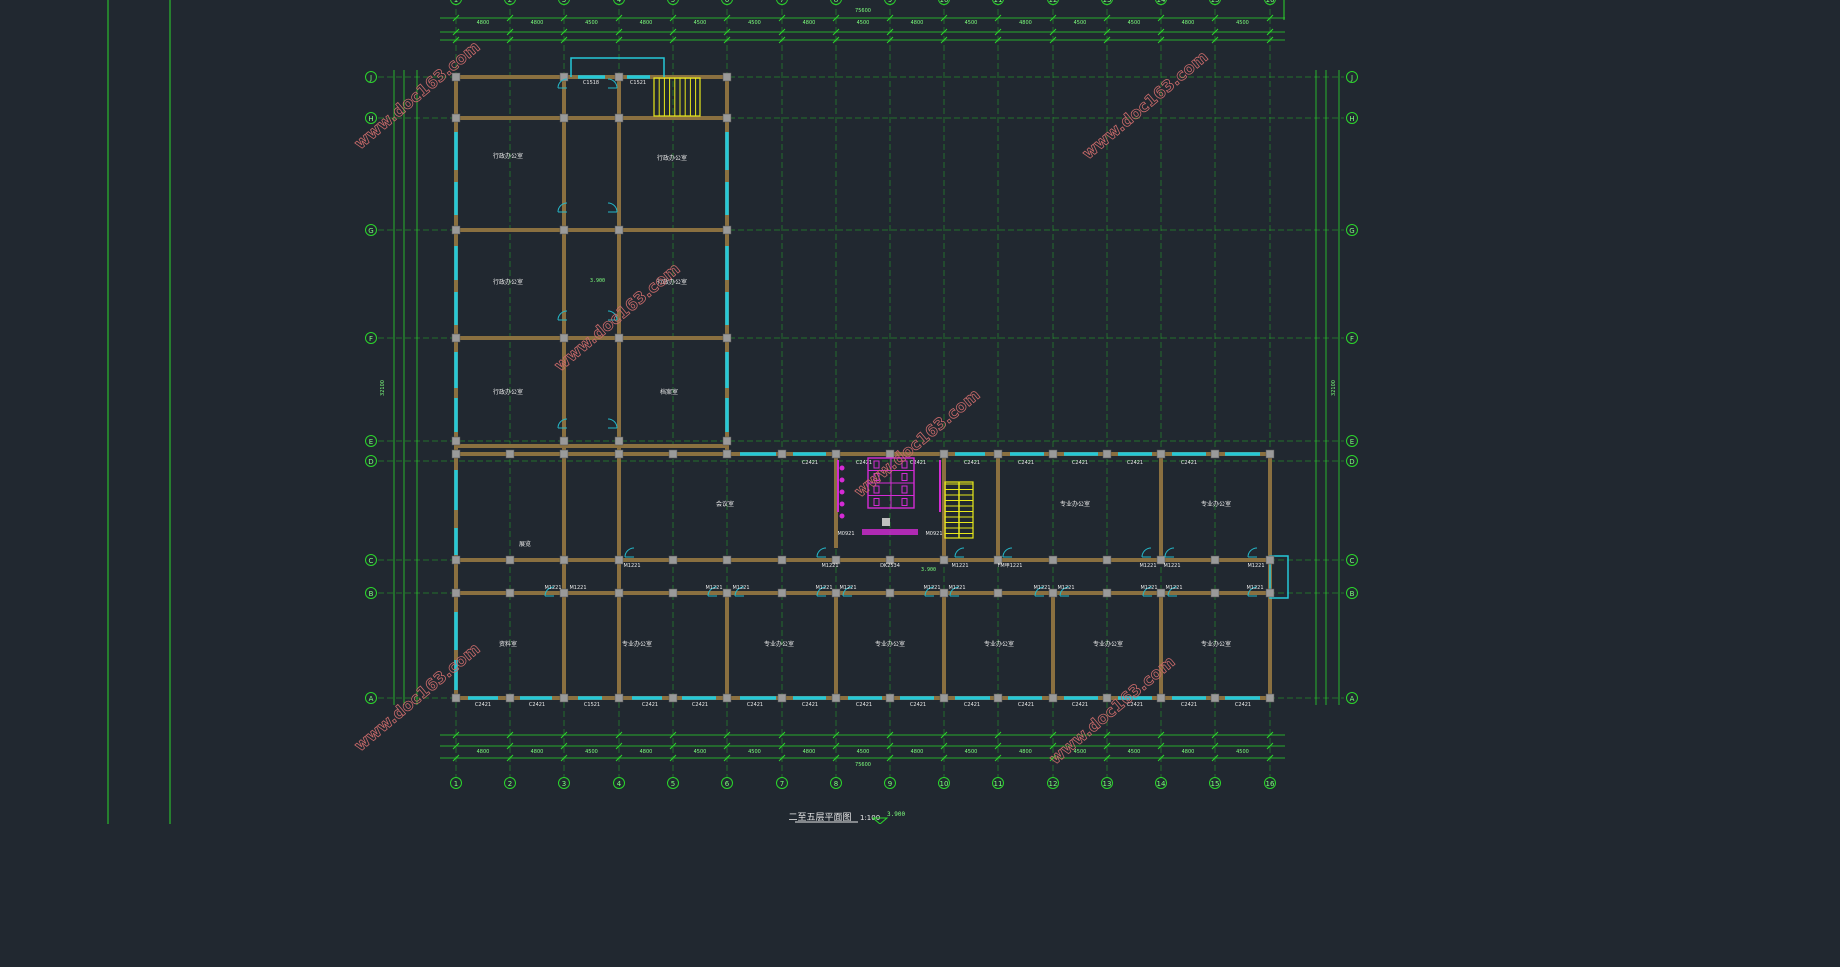  What do you see at coordinates (677, 97) in the screenshot?
I see `stair-north-outline` at bounding box center [677, 97].